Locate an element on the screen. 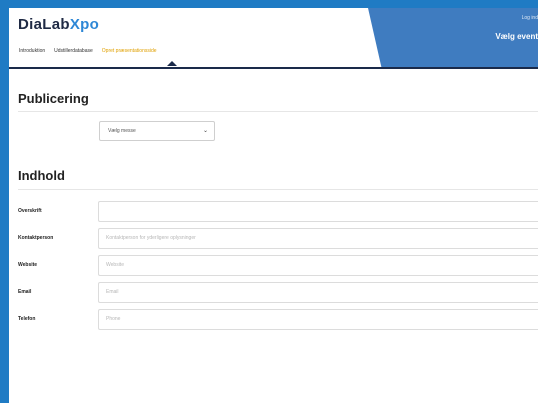  chevron-down-icon: ⌄ is located at coordinates (205, 131).